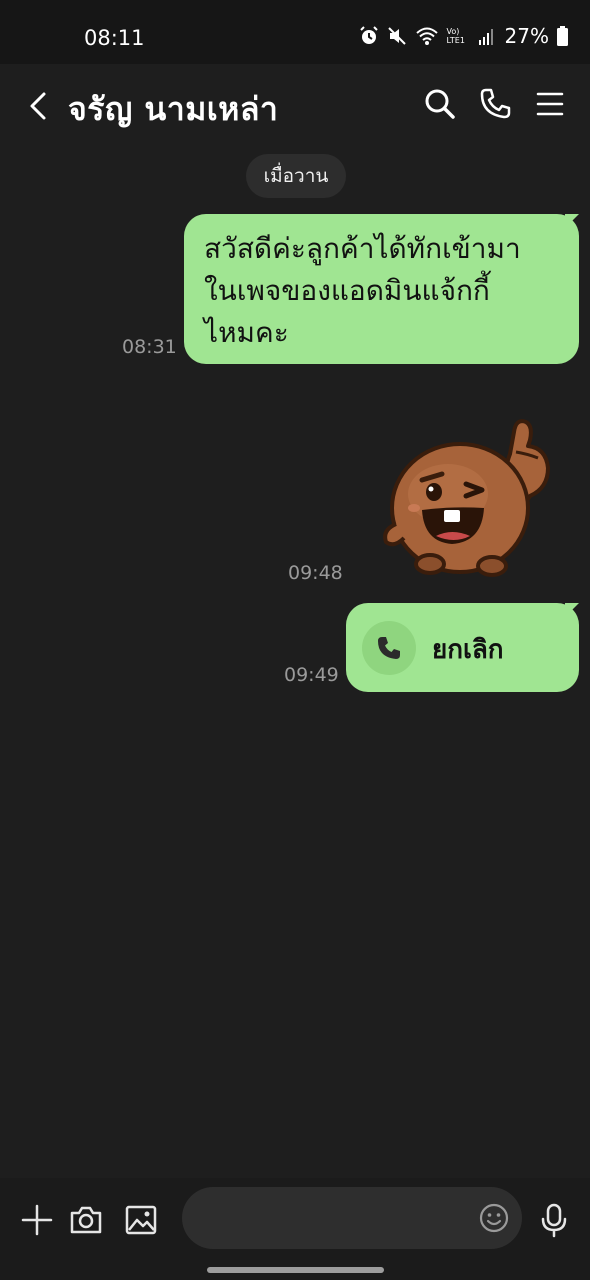 This screenshot has width=590, height=1280. I want to click on message-time: 08:31, so click(149, 347).